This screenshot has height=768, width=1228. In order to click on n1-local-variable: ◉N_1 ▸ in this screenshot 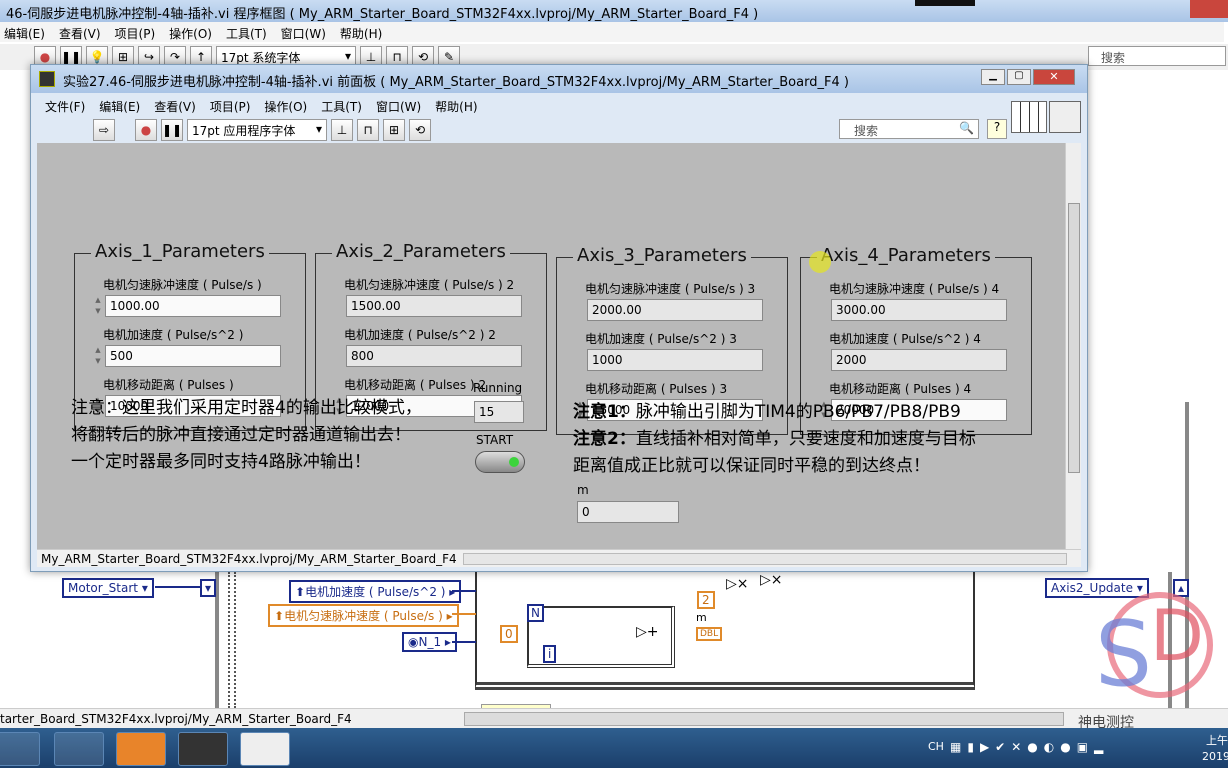, I will do `click(429, 642)`.